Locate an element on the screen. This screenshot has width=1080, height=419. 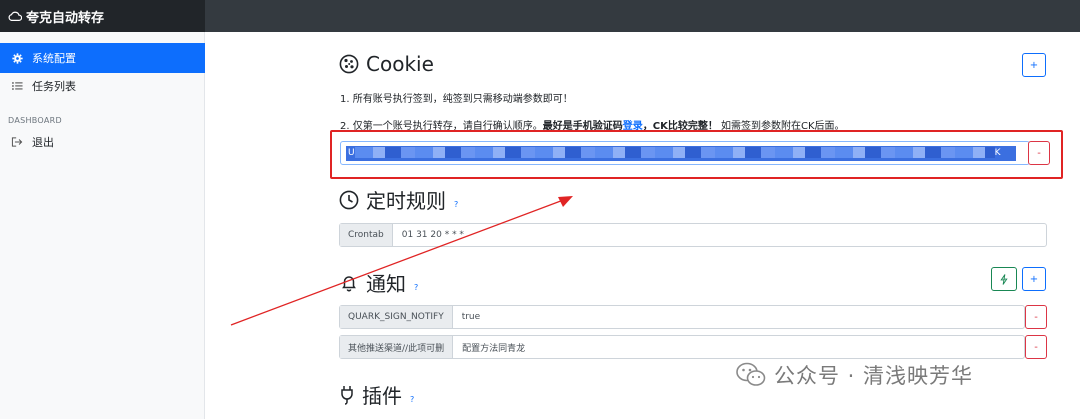
annotation-arrow is located at coordinates (401, 261).